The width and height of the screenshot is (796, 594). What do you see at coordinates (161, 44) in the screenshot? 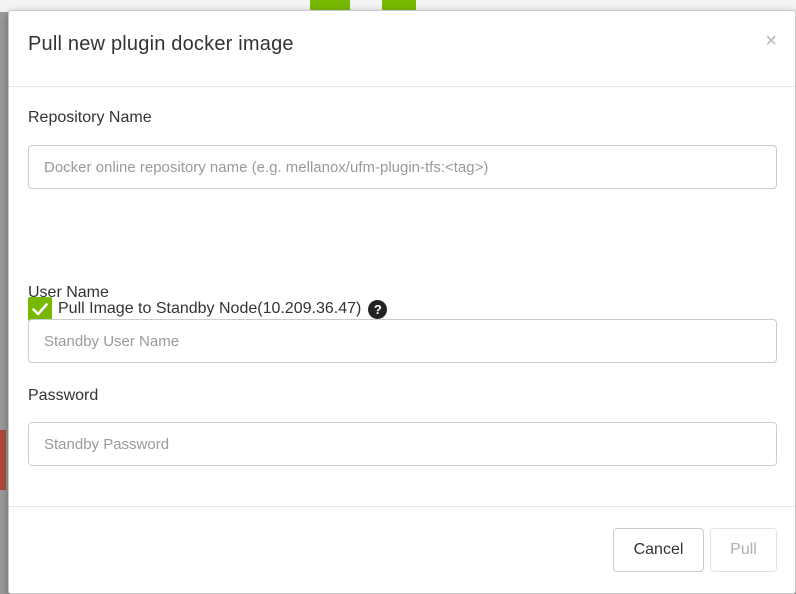
I see `dialog-title: Pull new plugin docker image` at bounding box center [161, 44].